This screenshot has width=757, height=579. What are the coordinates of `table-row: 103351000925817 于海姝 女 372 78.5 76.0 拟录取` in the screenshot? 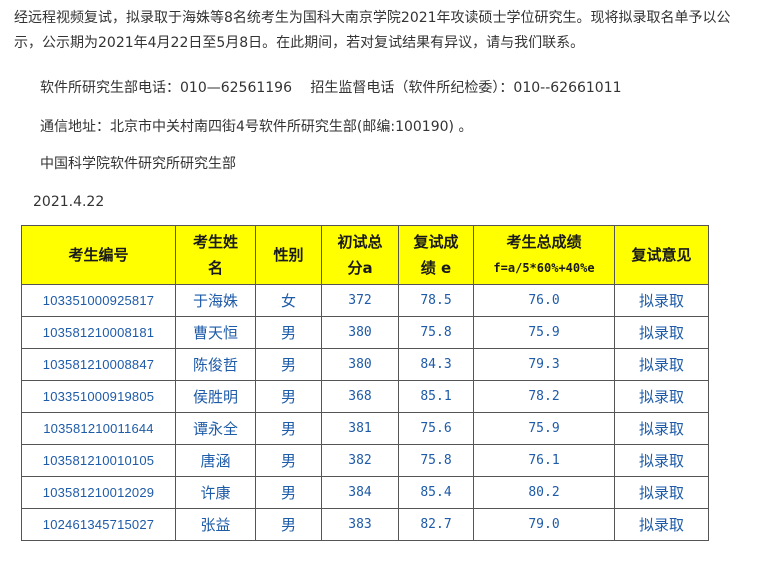 It's located at (365, 300).